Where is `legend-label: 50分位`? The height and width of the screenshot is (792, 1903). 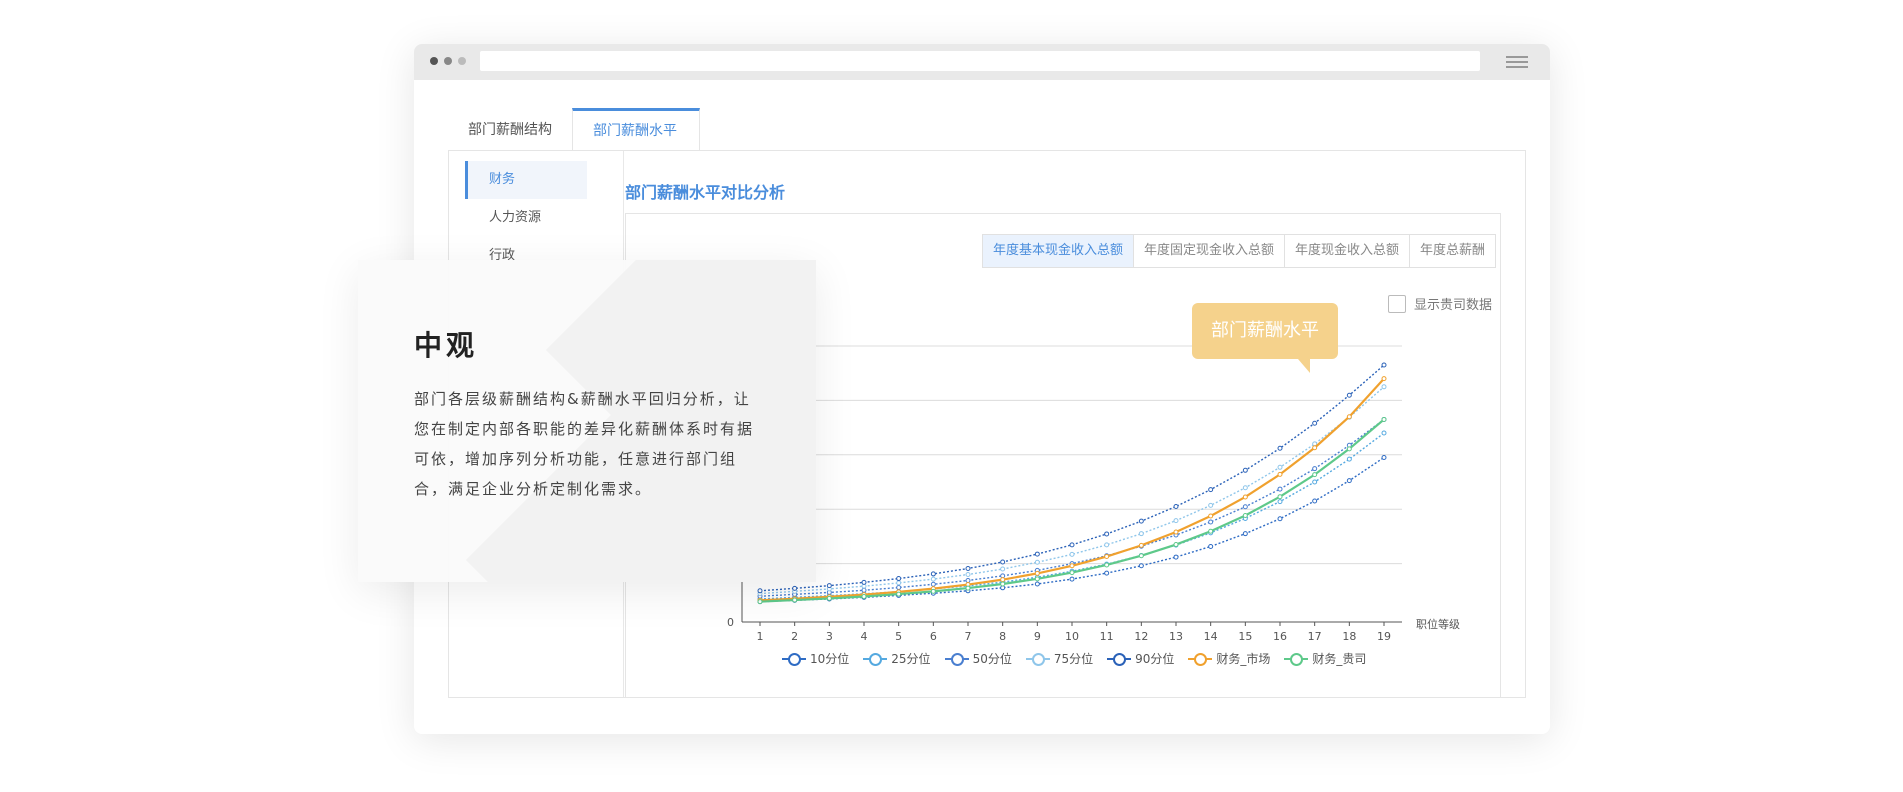
legend-label: 50分位 is located at coordinates (992, 659).